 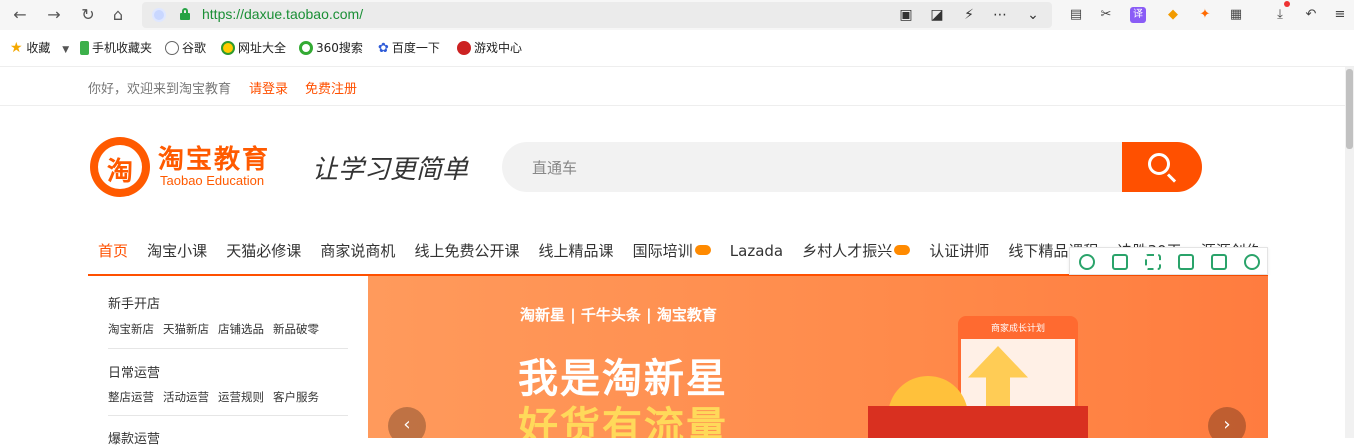 What do you see at coordinates (959, 251) in the screenshot?
I see `nav-item: 认证讲师` at bounding box center [959, 251].